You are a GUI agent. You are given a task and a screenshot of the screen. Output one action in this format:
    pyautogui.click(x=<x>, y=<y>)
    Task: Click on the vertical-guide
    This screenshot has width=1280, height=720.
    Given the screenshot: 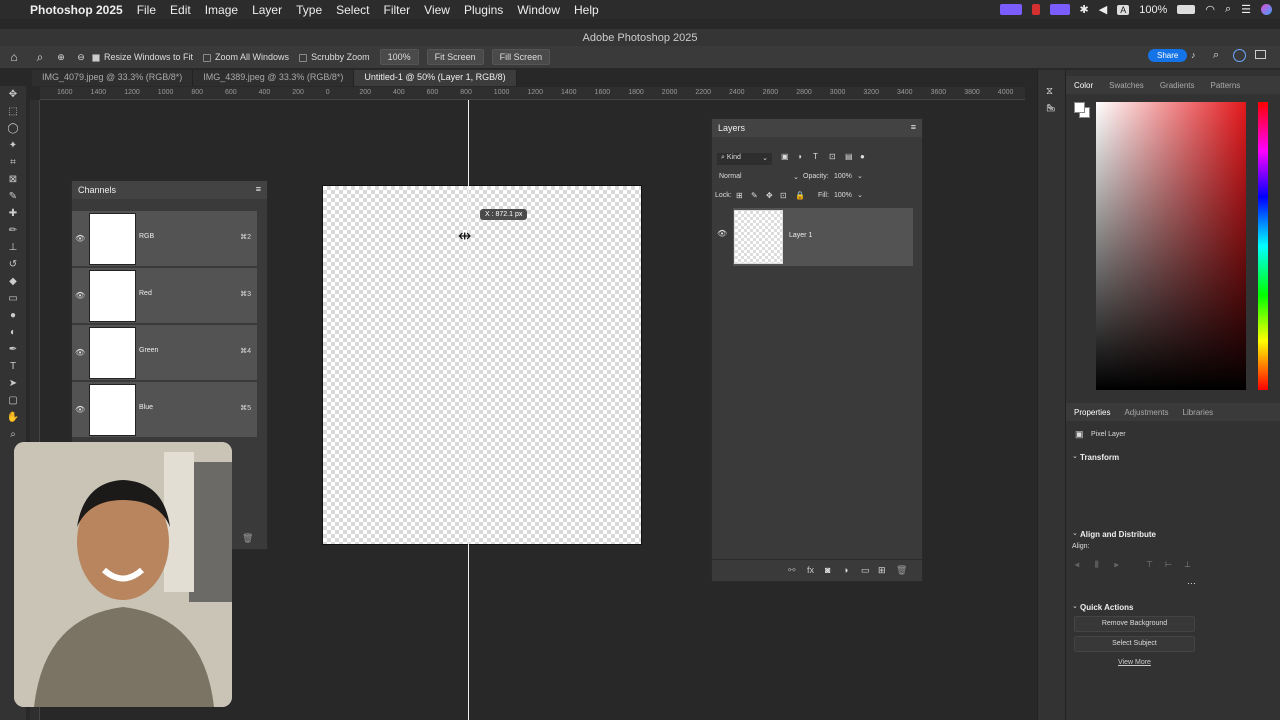 What is the action you would take?
    pyautogui.click(x=468, y=410)
    